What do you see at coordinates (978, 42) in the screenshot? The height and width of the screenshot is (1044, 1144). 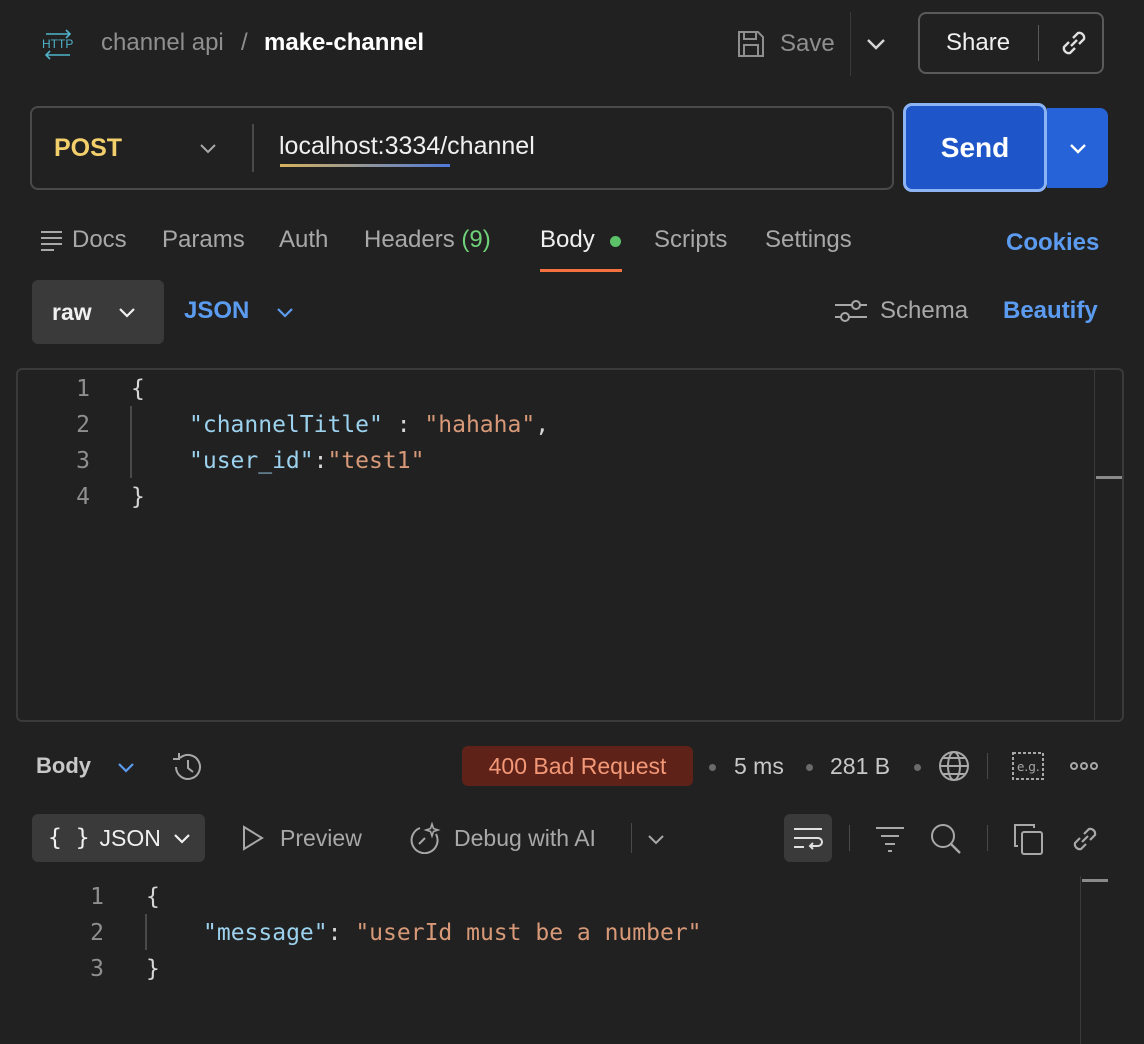 I see `share-label: Share` at bounding box center [978, 42].